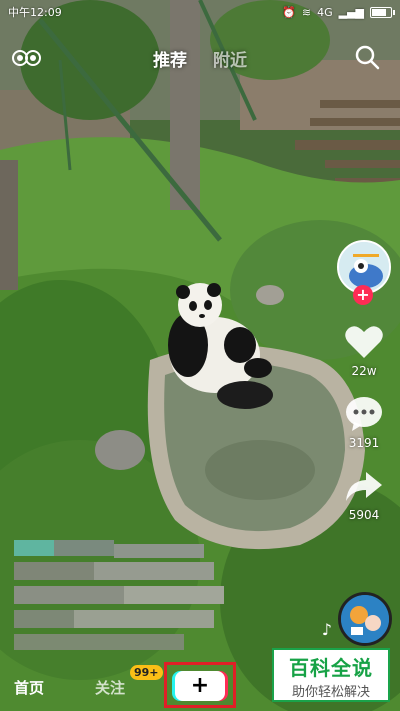 This screenshot has width=400, height=711. I want to click on right-action-rail: + 22w 3191 5904, so click(364, 381).